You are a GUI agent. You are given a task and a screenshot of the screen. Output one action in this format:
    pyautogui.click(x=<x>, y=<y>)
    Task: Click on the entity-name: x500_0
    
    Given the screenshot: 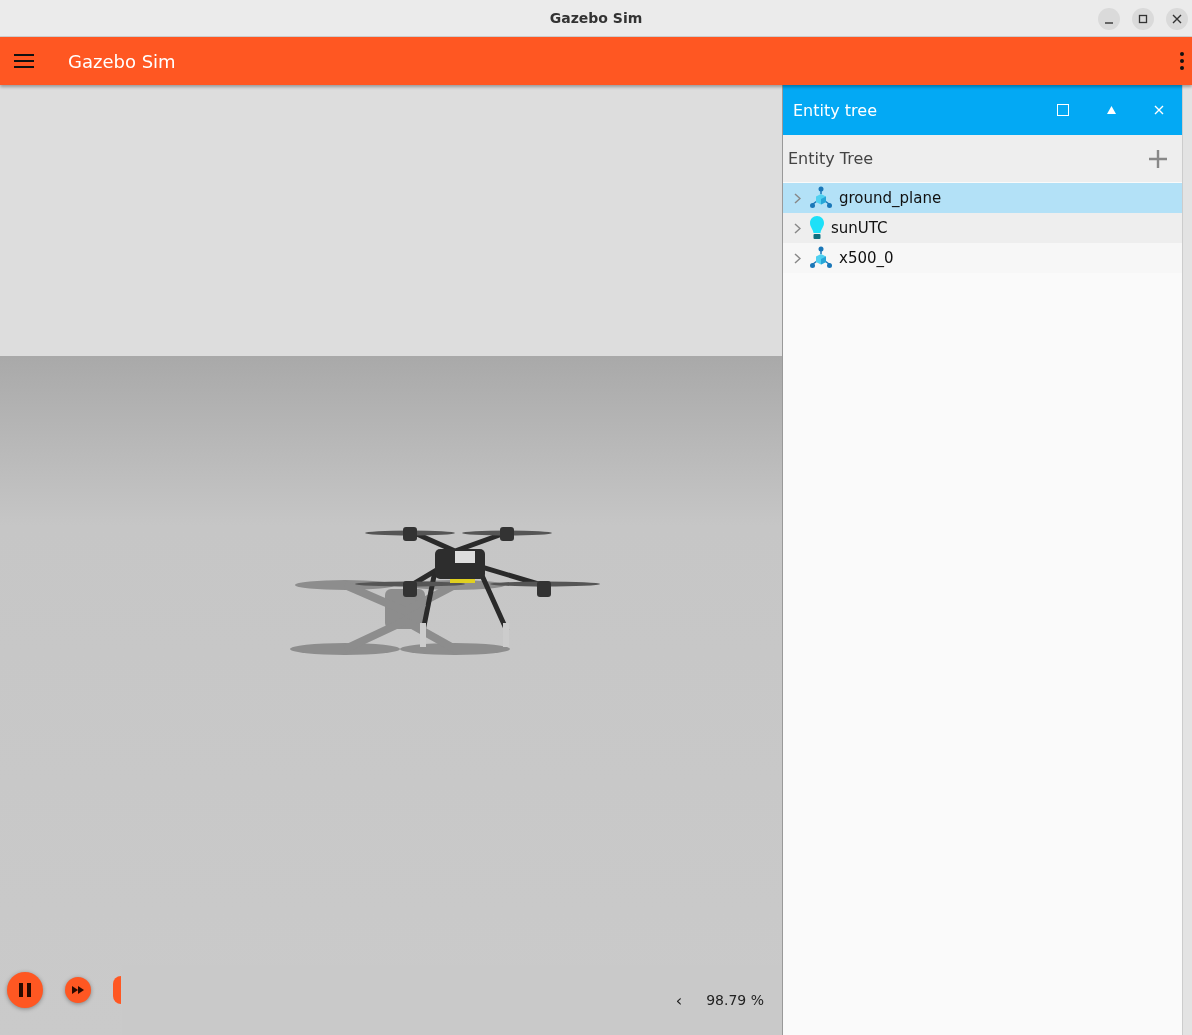 What is the action you would take?
    pyautogui.click(x=866, y=258)
    